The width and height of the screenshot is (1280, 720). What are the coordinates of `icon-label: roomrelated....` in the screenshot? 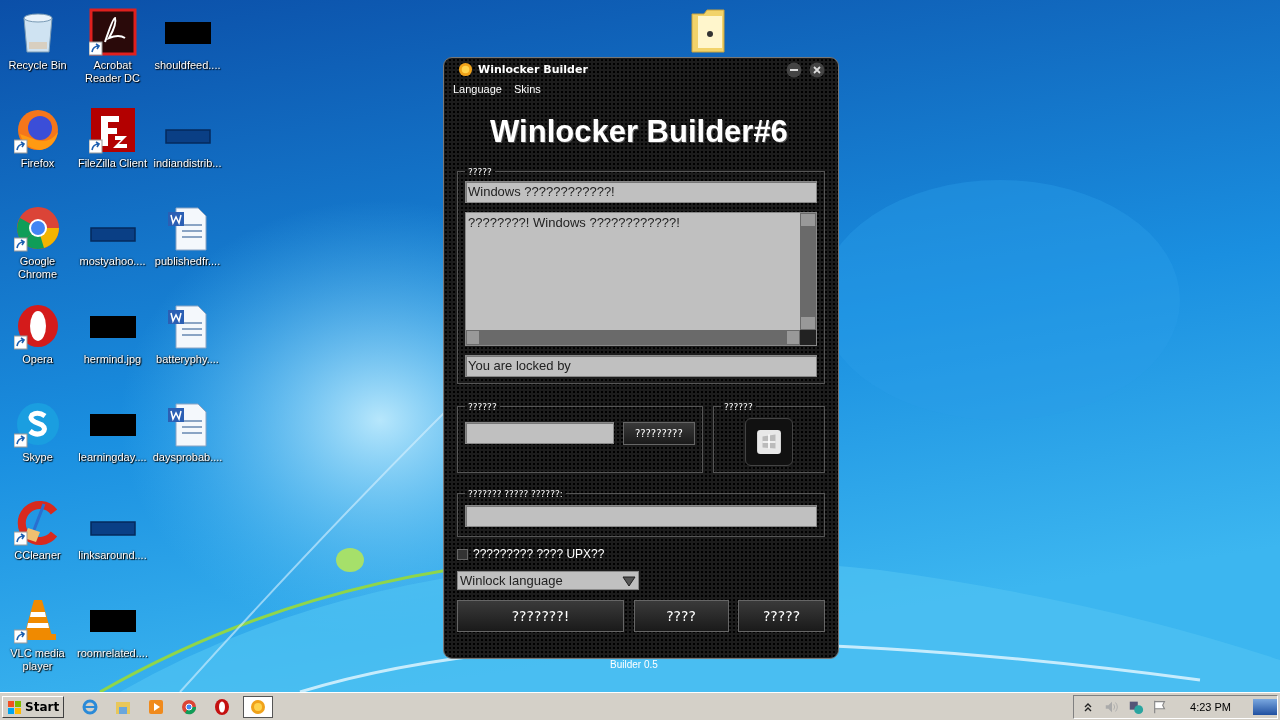 It's located at (112, 653).